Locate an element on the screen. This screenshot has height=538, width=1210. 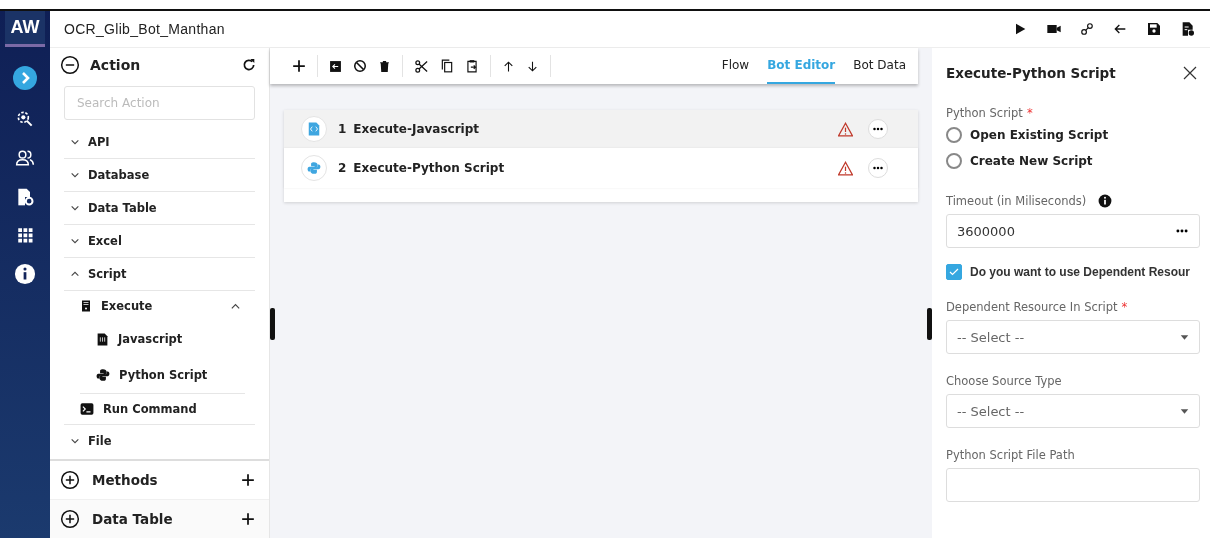
view-tab: Flow is located at coordinates (735, 66).